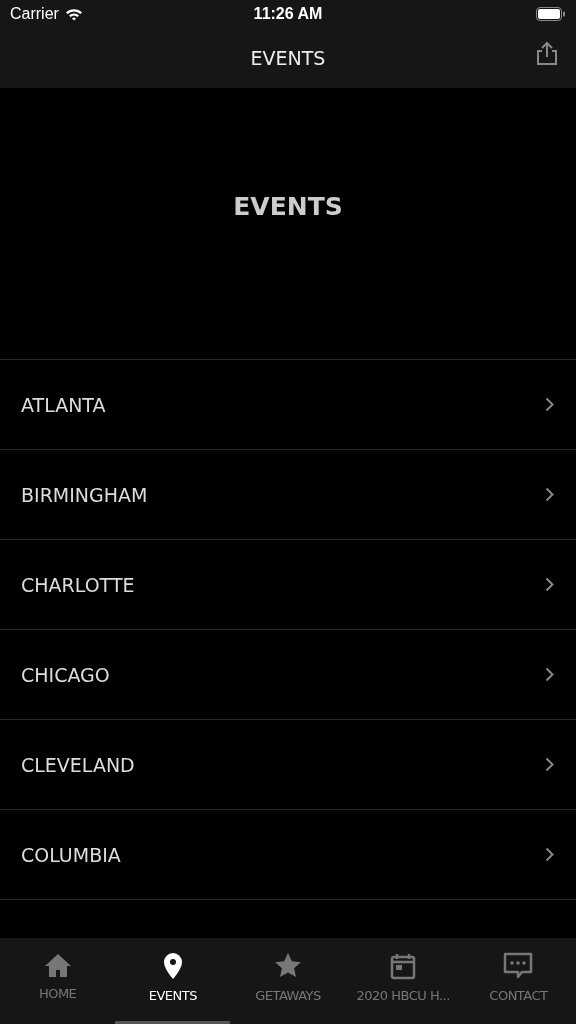 This screenshot has width=576, height=1024. Describe the element at coordinates (518, 981) in the screenshot. I see `tab-item: CONTACT` at that location.